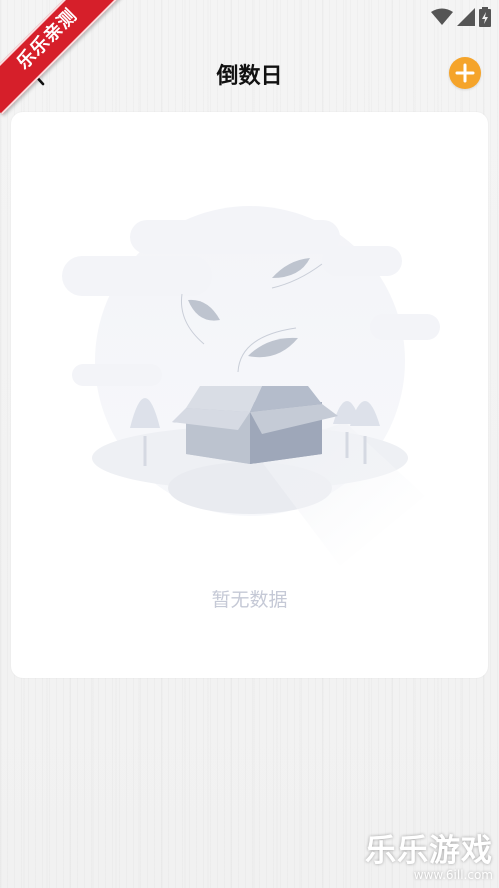 This screenshot has width=499, height=888. I want to click on top-bar: 倒数日, so click(249, 74).